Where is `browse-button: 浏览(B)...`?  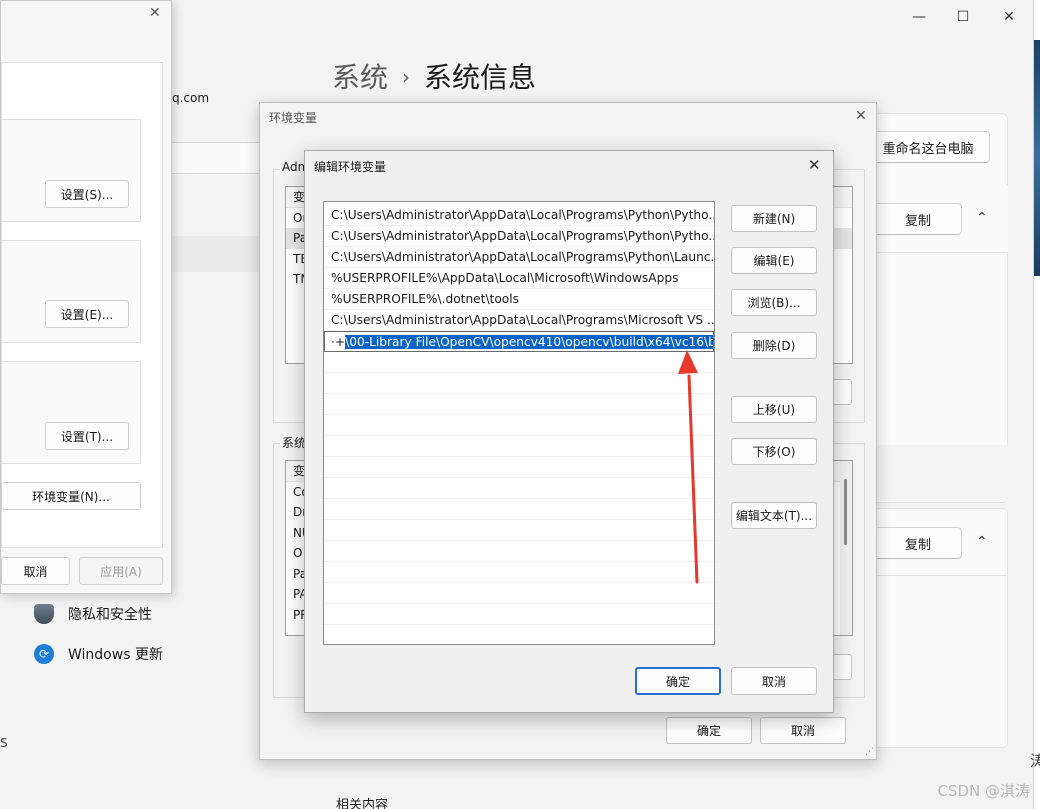 browse-button: 浏览(B)... is located at coordinates (774, 302).